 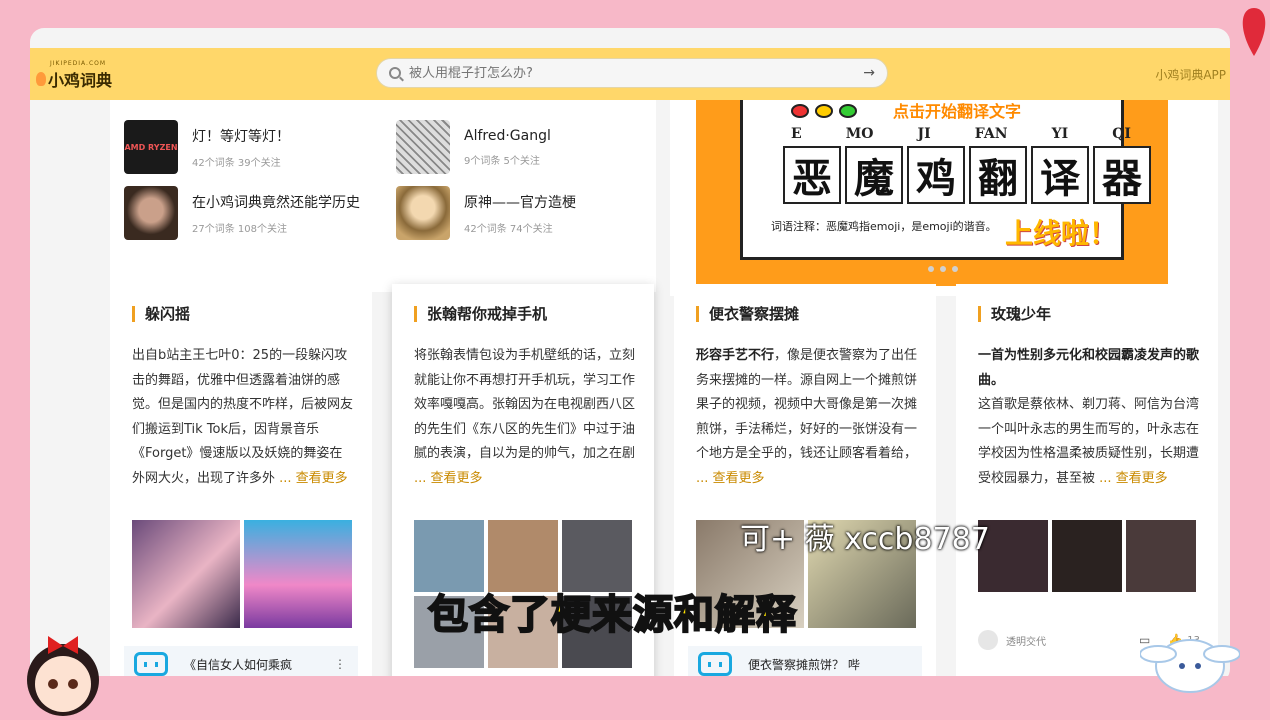 I want to click on hanzi-char: 魔, so click(x=874, y=175).